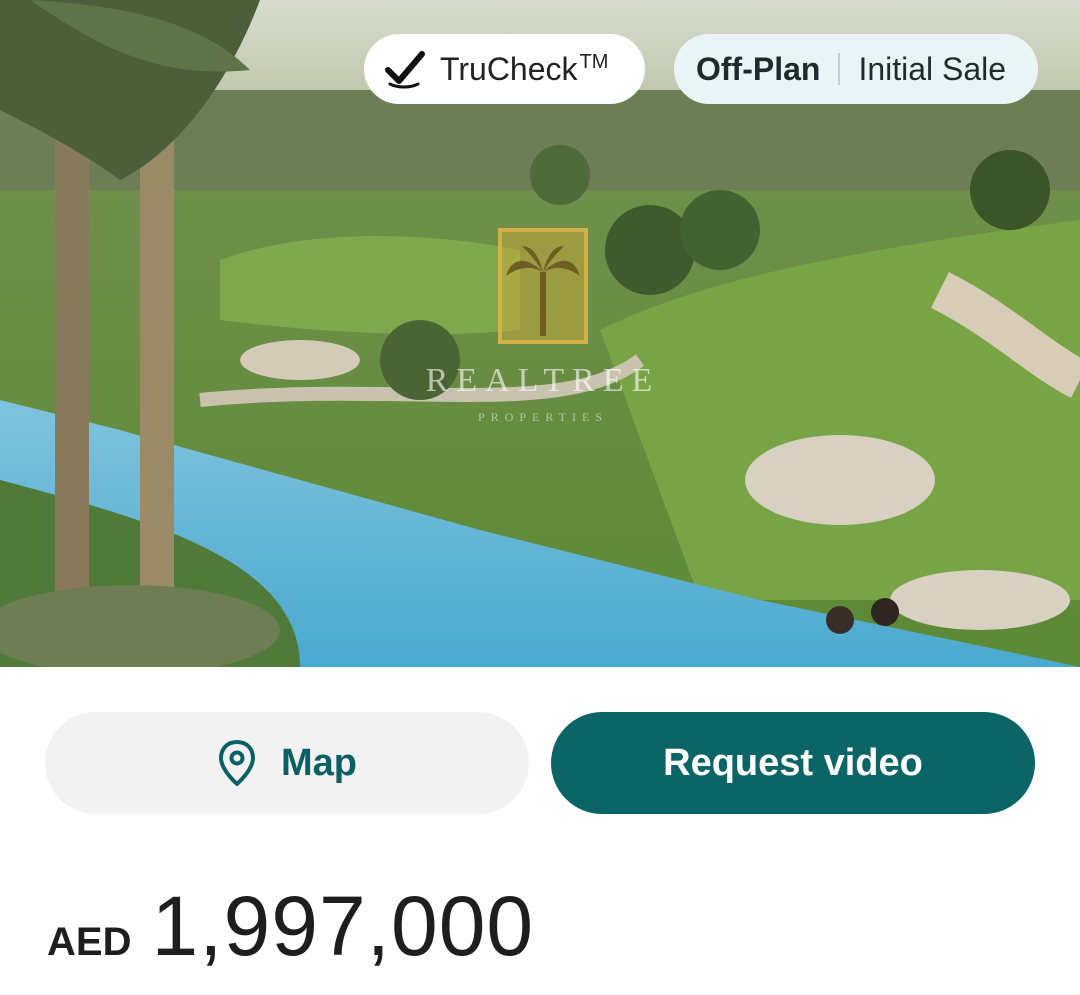 The height and width of the screenshot is (995, 1080). Describe the element at coordinates (856, 69) in the screenshot. I see `completion-status-badge: Off-Plan Initial Sale` at that location.